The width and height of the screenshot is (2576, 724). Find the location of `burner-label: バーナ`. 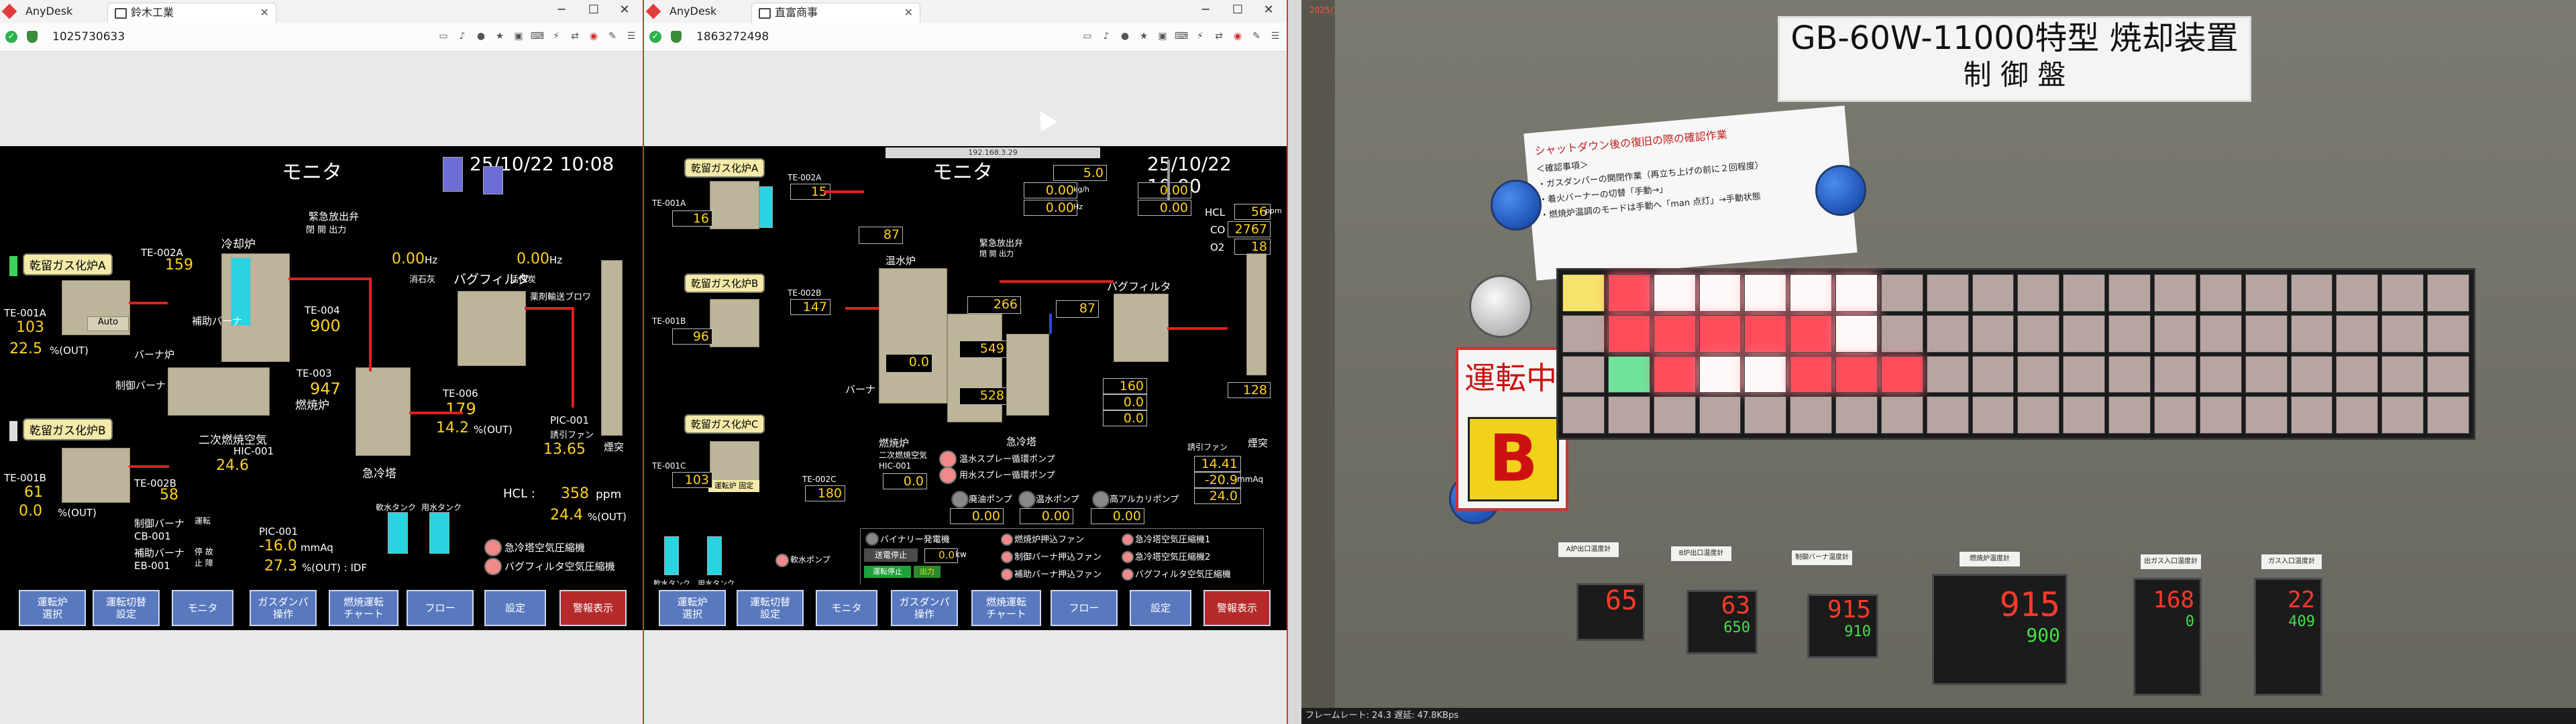

burner-label: バーナ is located at coordinates (860, 389).